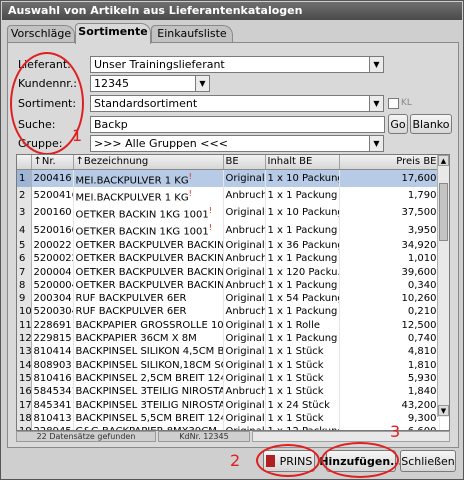 This screenshot has width=464, height=480. What do you see at coordinates (149, 392) in the screenshot?
I see `bezeichnung-cell-text: BACKPINSEL 3TEILIG NIROSTA` at bounding box center [149, 392].